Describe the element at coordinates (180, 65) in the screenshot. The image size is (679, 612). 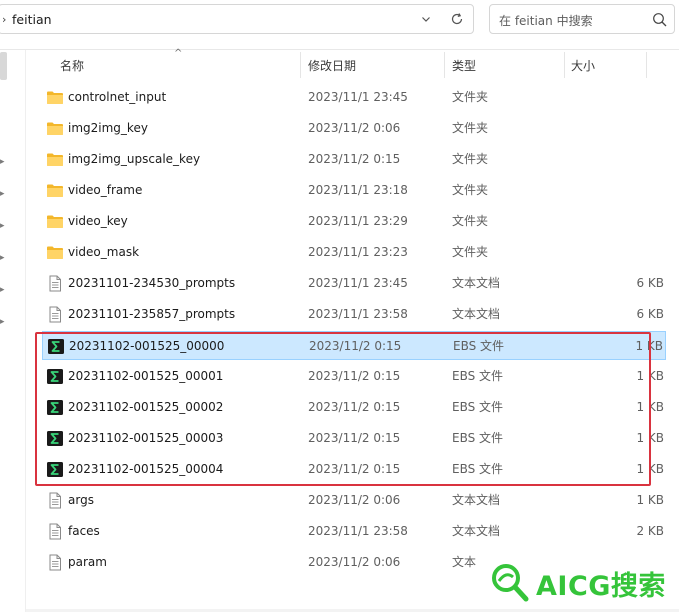
I see `column-name: 名称` at that location.